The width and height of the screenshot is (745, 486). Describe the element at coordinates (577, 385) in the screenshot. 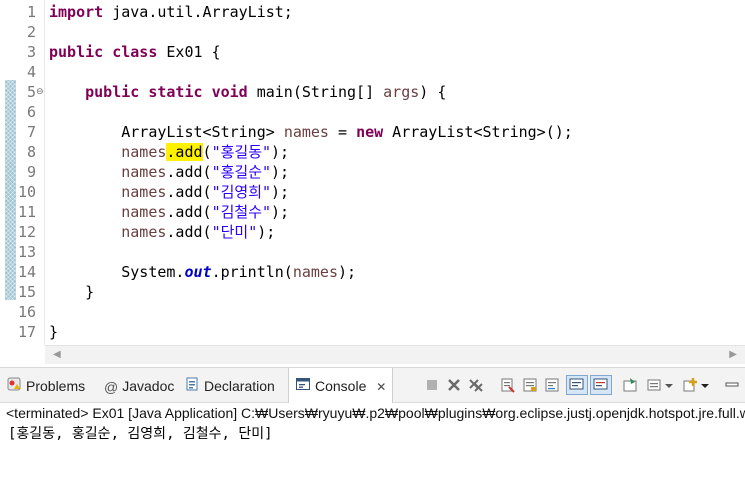

I see `show-console-on-stdout-icon` at that location.